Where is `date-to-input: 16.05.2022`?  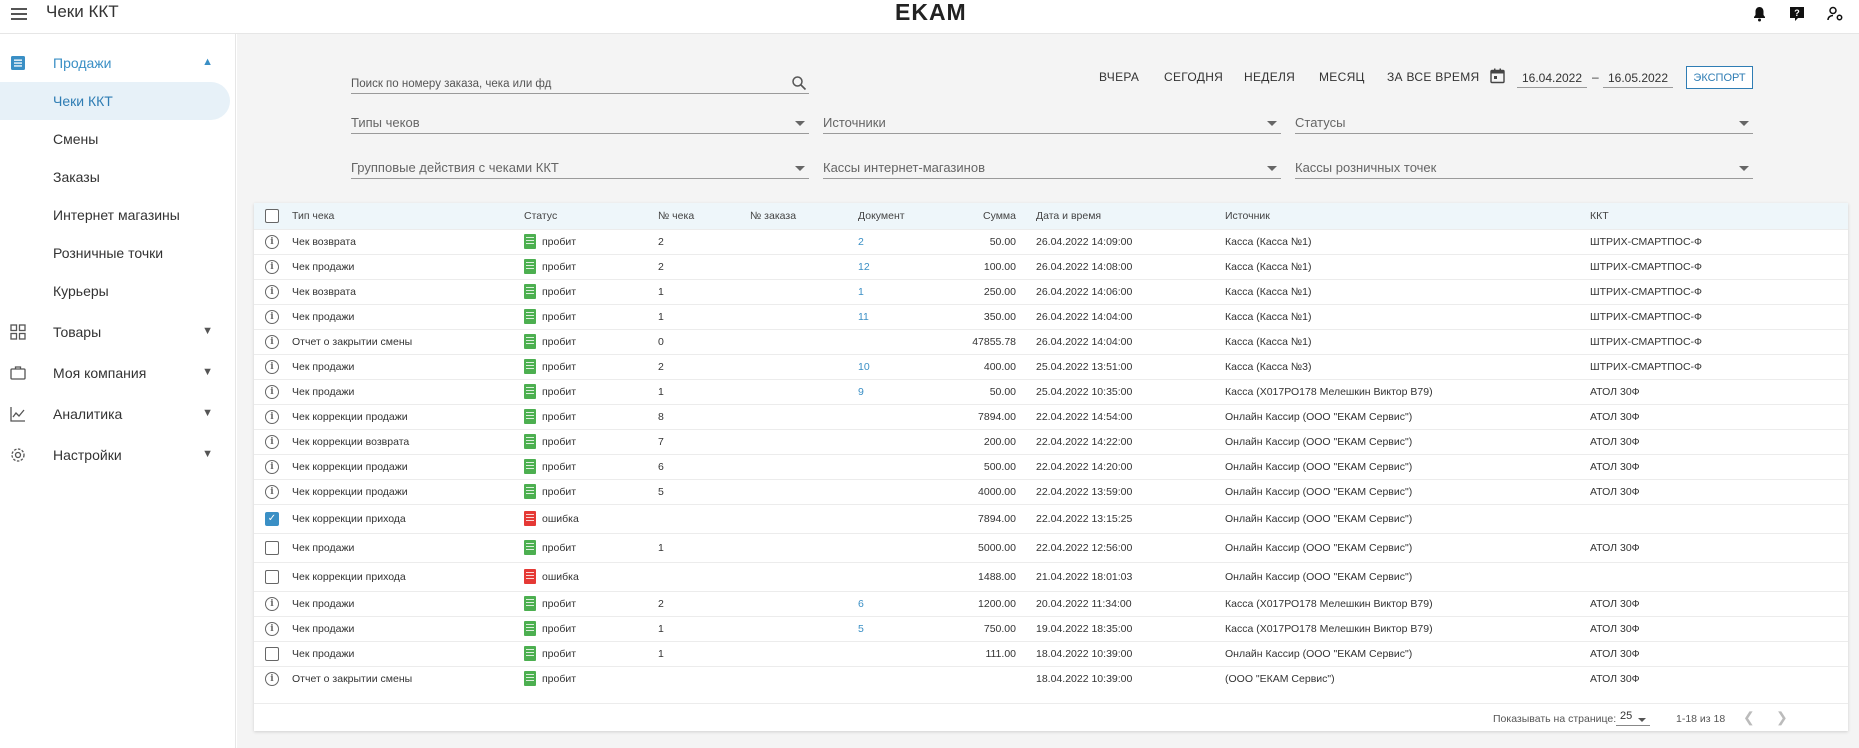 date-to-input: 16.05.2022 is located at coordinates (1638, 78).